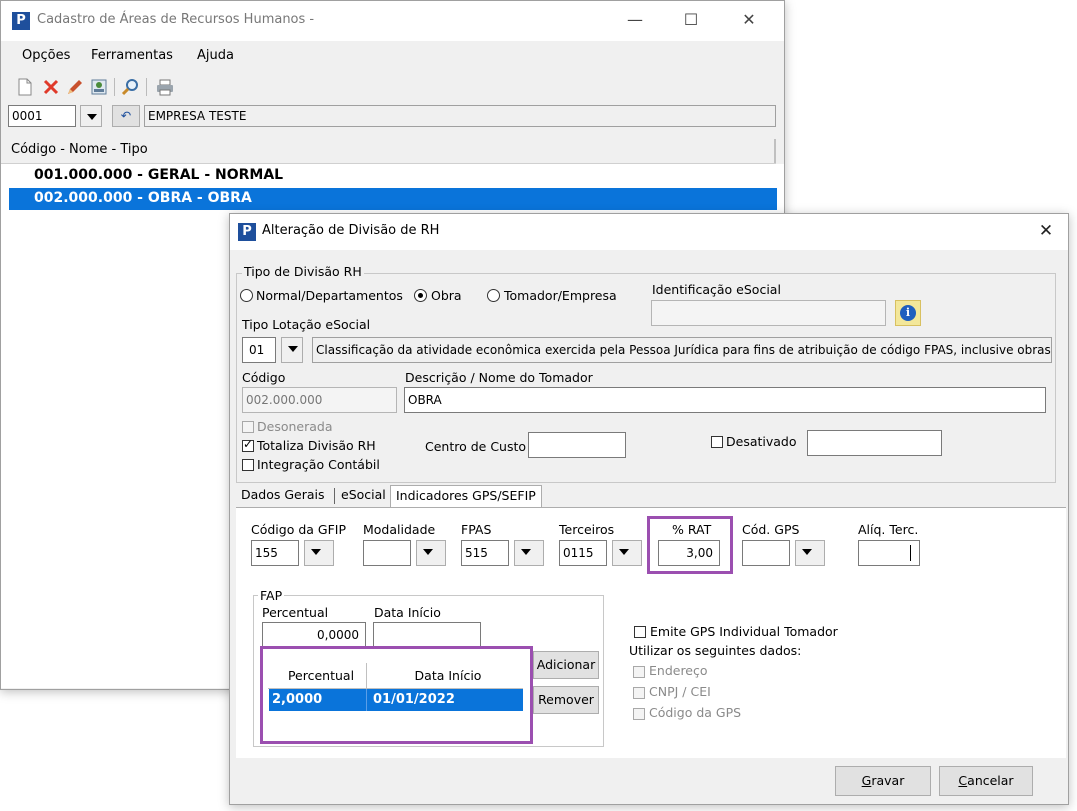 The height and width of the screenshot is (811, 1077). Describe the element at coordinates (691, 20) in the screenshot. I see `maximize-icon: ☐` at that location.